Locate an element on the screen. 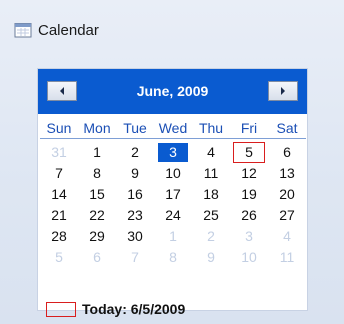 The height and width of the screenshot is (324, 344). day-cell: 17 is located at coordinates (173, 194).